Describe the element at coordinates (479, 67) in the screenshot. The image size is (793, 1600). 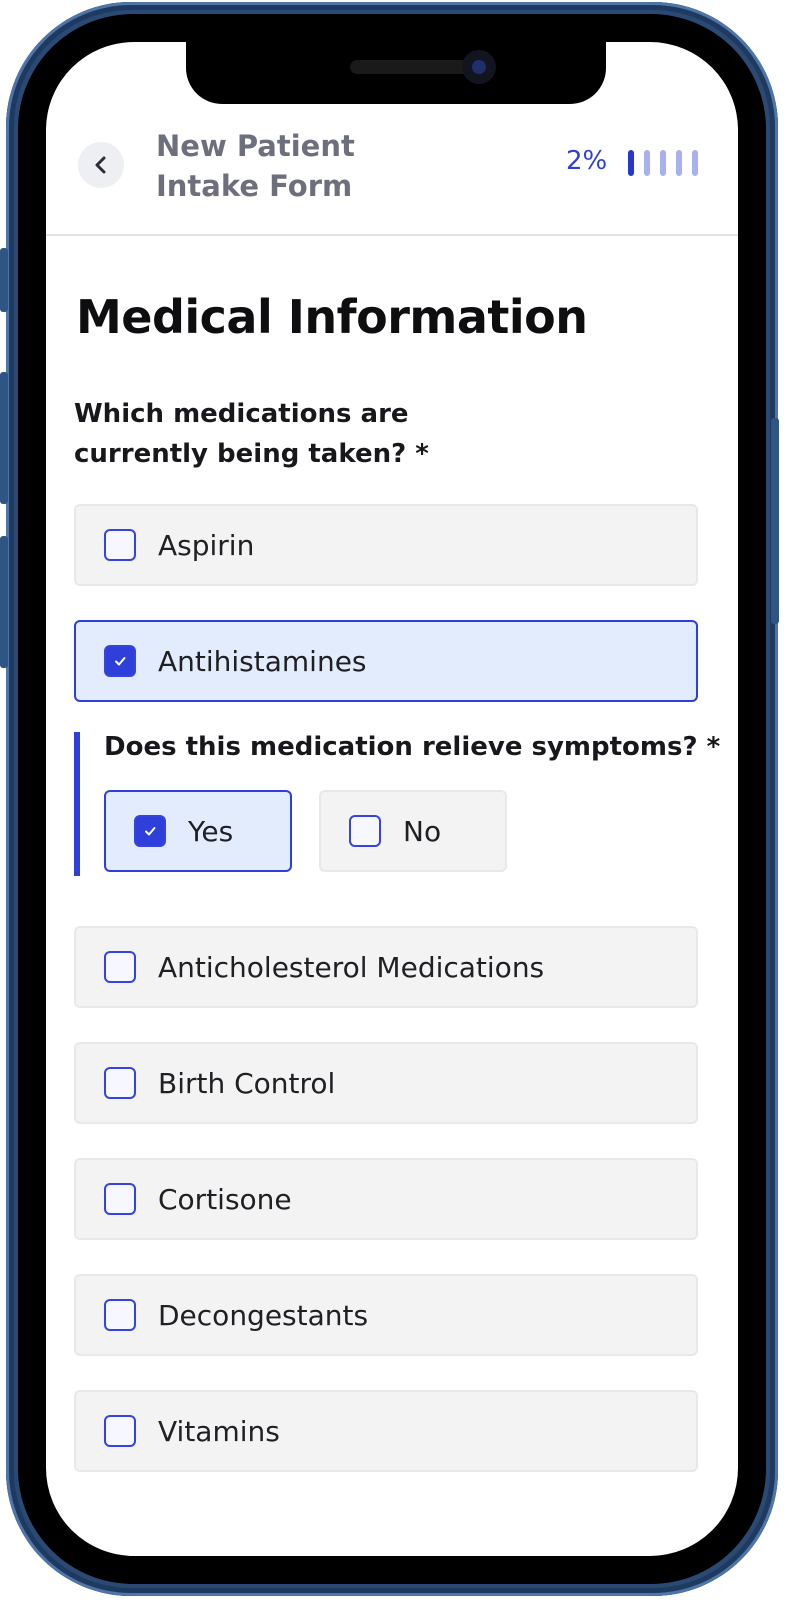
I see `camera-icon` at that location.